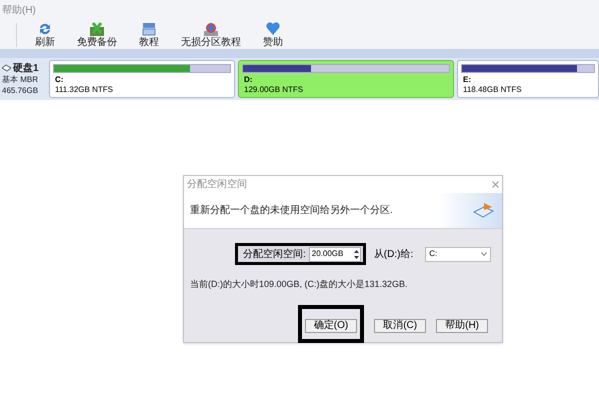 The height and width of the screenshot is (406, 599). What do you see at coordinates (248, 80) in the screenshot?
I see `partition-letter: D:` at bounding box center [248, 80].